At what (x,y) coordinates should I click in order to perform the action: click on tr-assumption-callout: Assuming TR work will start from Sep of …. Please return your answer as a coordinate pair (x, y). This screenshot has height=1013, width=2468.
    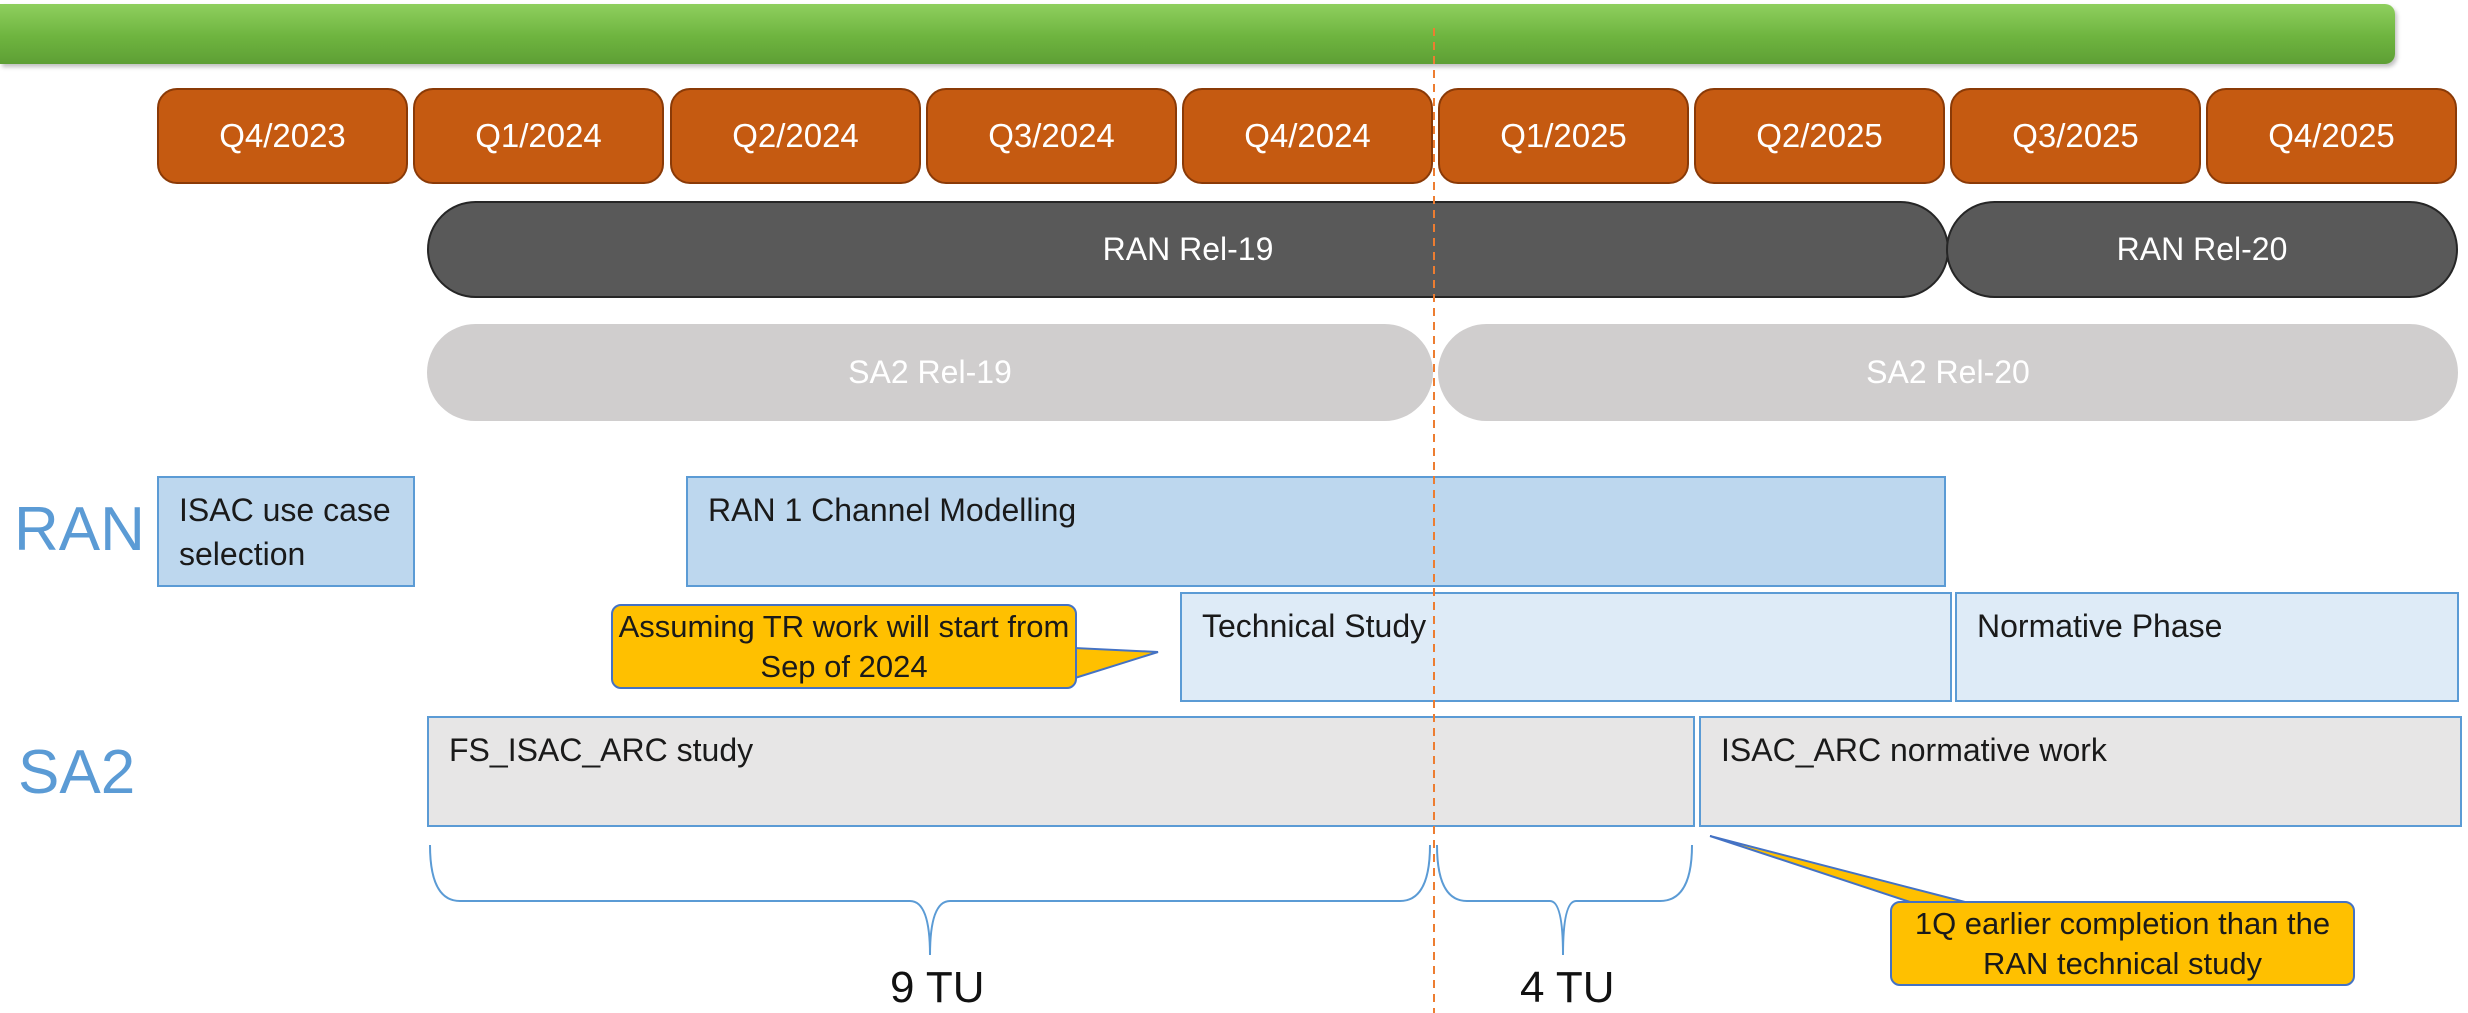
    Looking at the image, I should click on (844, 646).